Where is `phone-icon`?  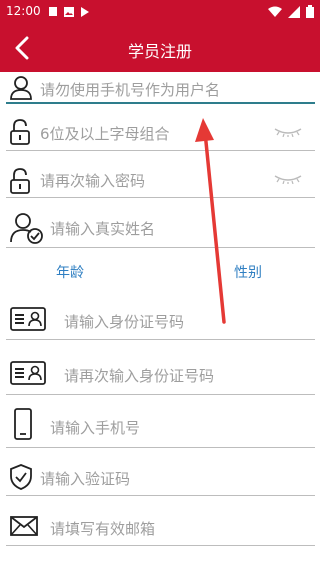
phone-icon is located at coordinates (23, 424).